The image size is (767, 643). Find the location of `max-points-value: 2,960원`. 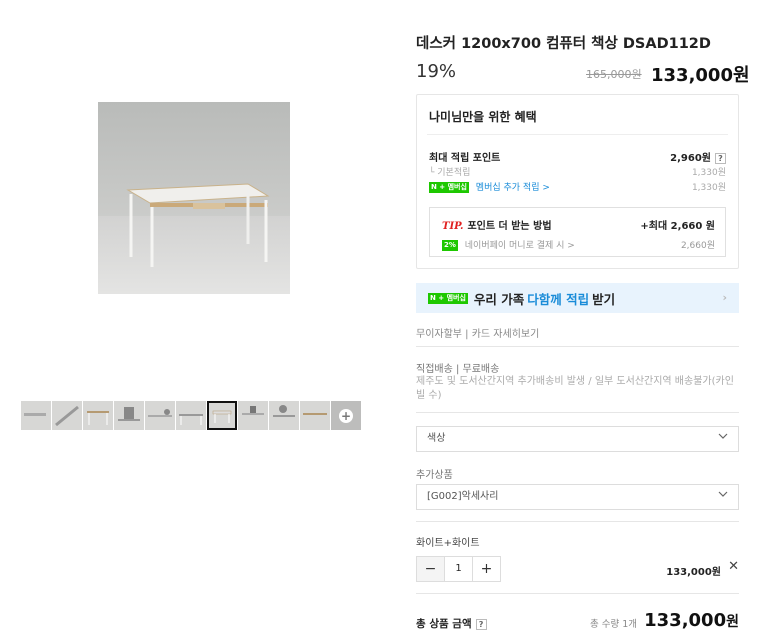

max-points-value: 2,960원 is located at coordinates (690, 158).